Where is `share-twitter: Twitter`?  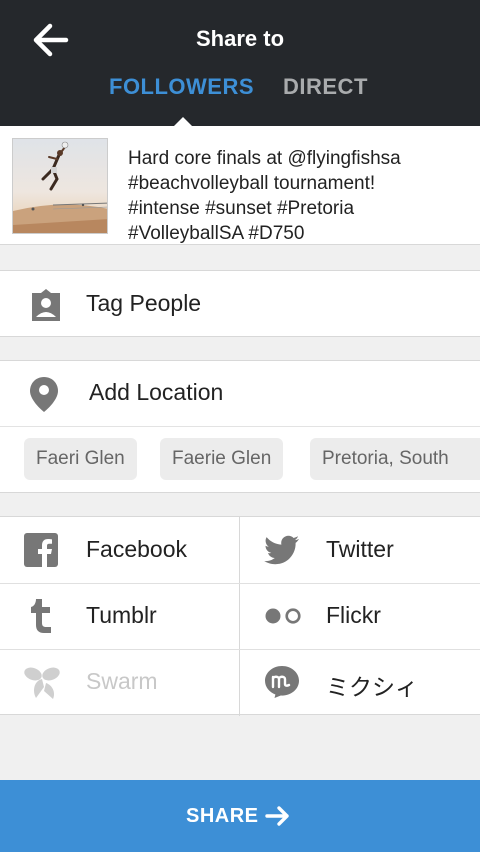
share-twitter: Twitter is located at coordinates (360, 550).